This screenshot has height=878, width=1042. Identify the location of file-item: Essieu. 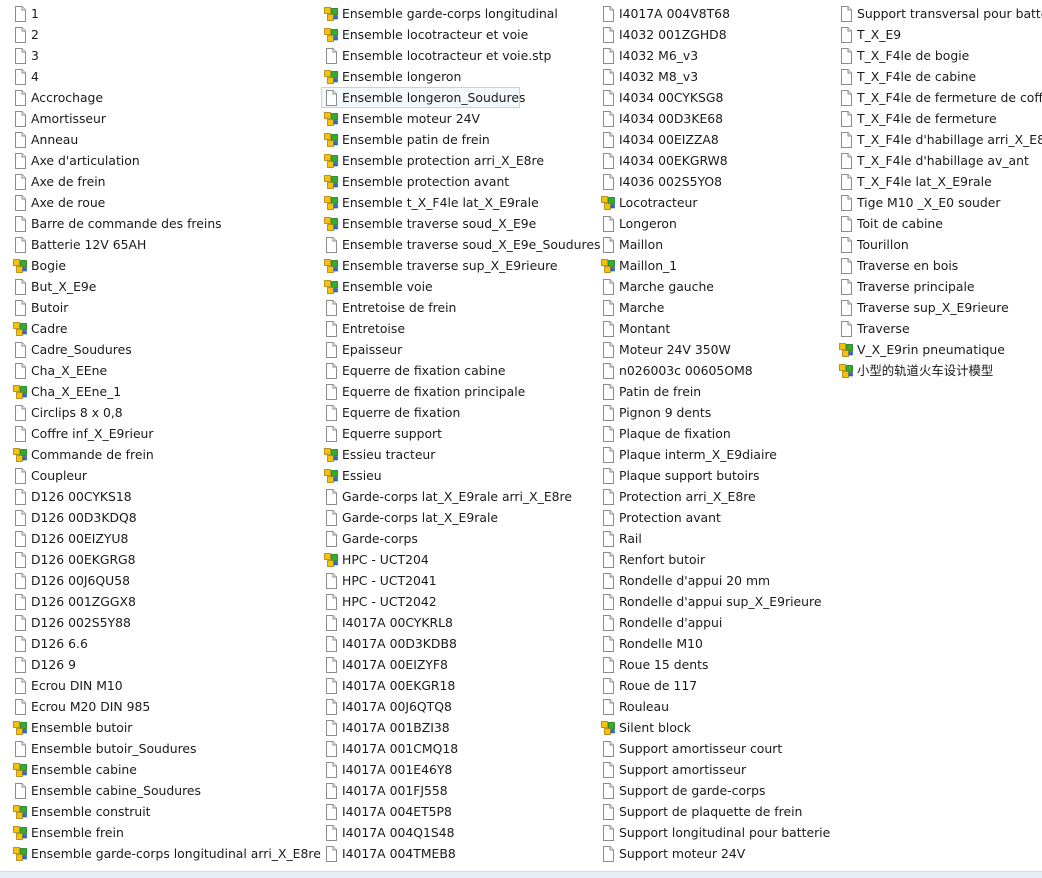
(457, 475).